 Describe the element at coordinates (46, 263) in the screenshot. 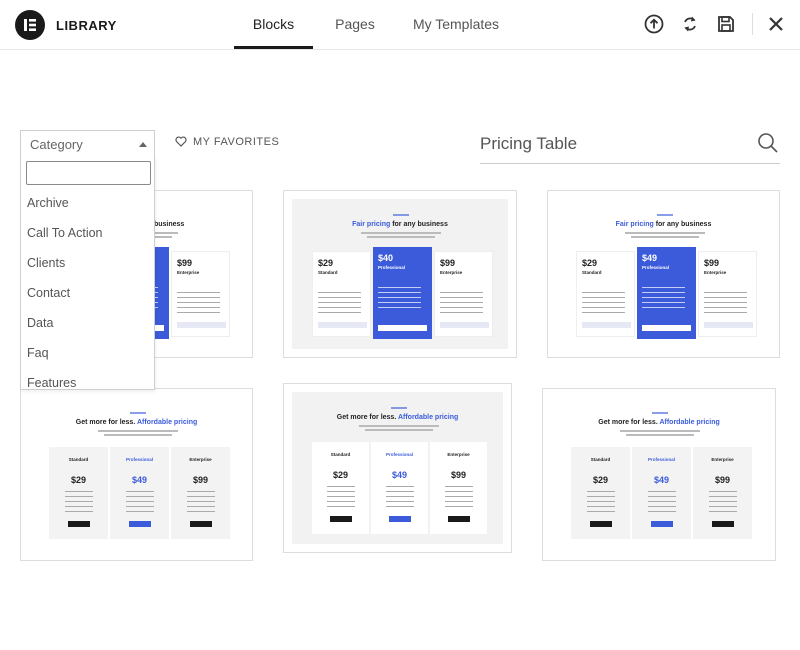

I see `category-option-clients: Clients` at that location.